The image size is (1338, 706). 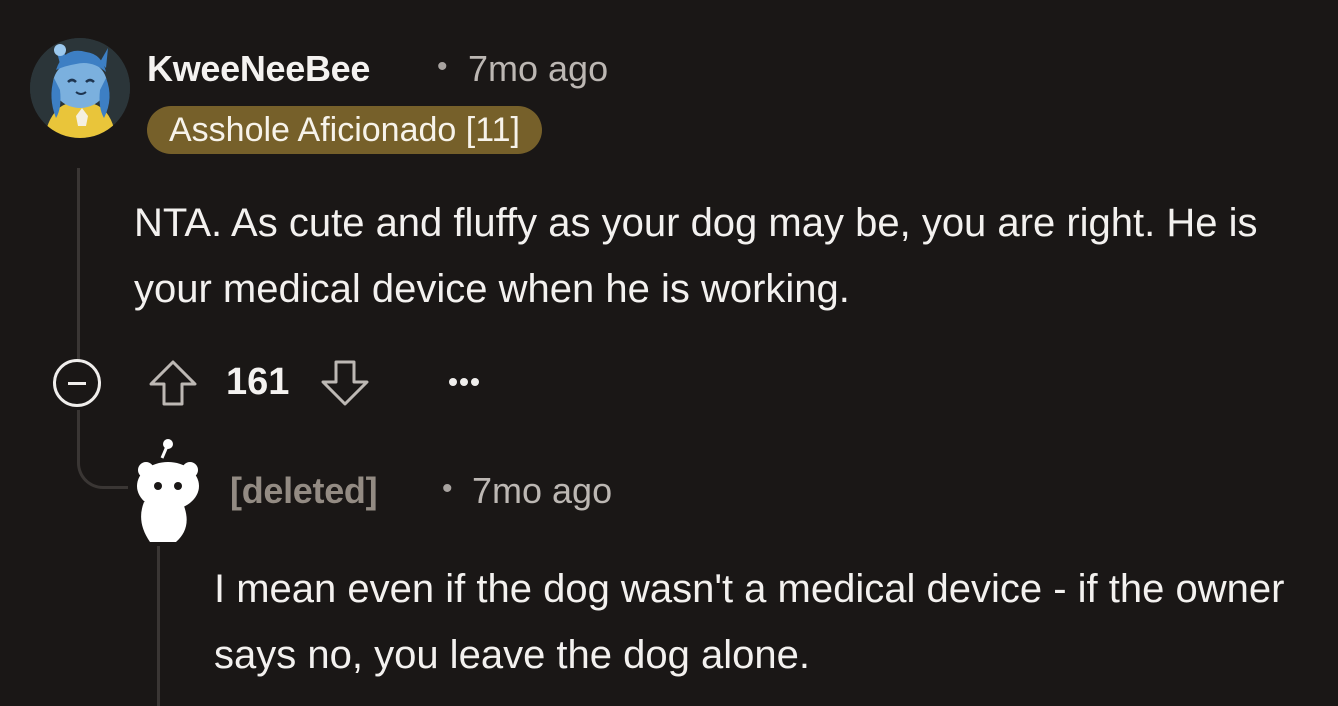 What do you see at coordinates (258, 382) in the screenshot?
I see `vote-score: 161` at bounding box center [258, 382].